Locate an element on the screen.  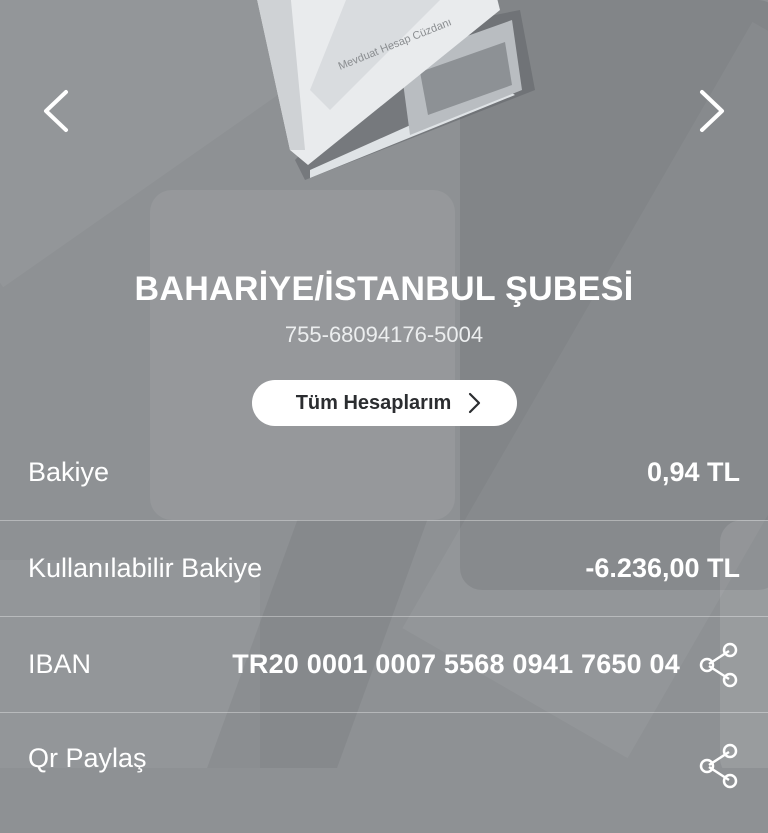
previous-account-button is located at coordinates (58, 111).